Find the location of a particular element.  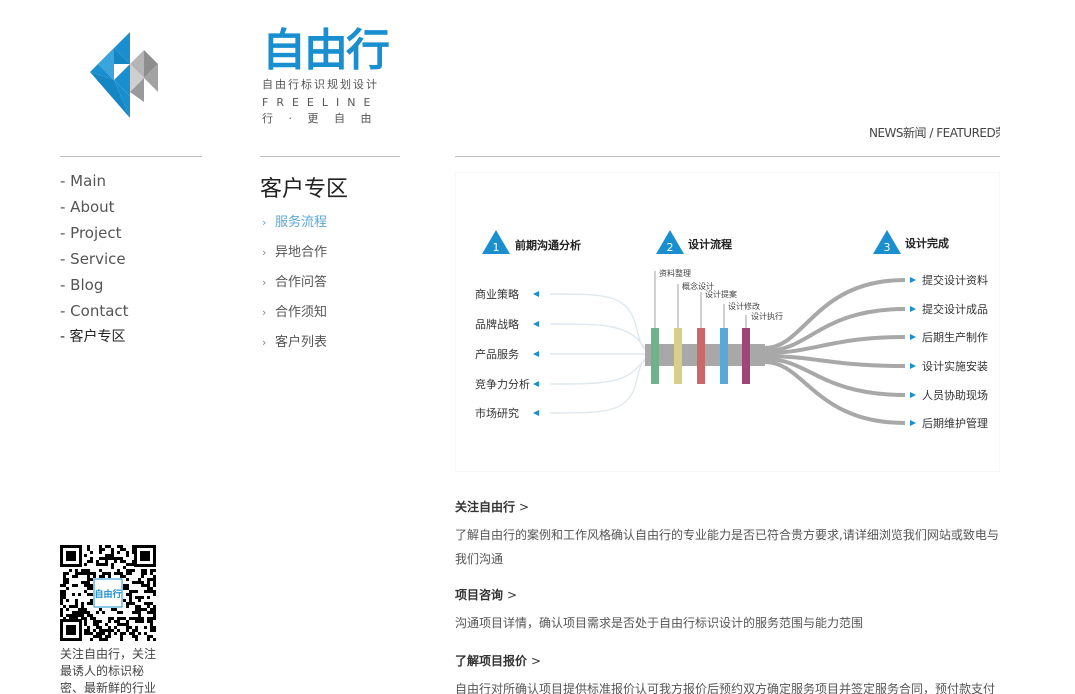

sub-nav-item-remote-cooperation: › 异地合作 is located at coordinates (294, 259).